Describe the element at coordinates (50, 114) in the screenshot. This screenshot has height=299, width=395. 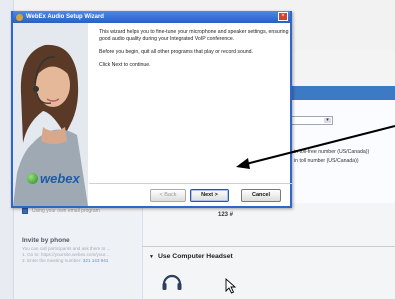
I see `wizard-banner-image: webex` at that location.